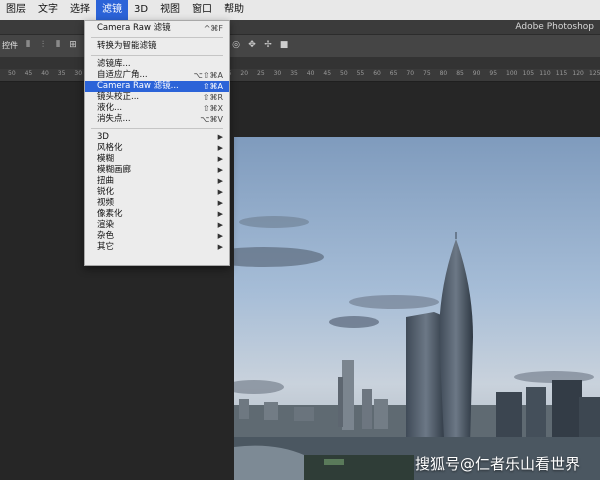  What do you see at coordinates (498, 464) in the screenshot?
I see `watermark: 搜狐号@仁者乐山看世界` at bounding box center [498, 464].